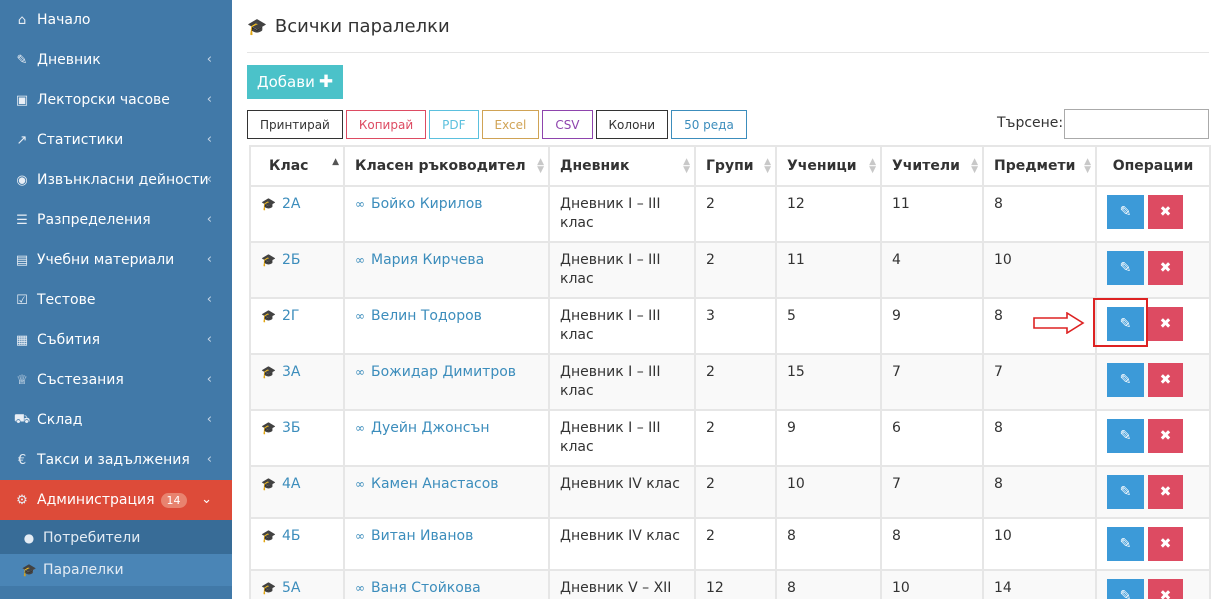  I want to click on class-link: 3Б, so click(291, 428).